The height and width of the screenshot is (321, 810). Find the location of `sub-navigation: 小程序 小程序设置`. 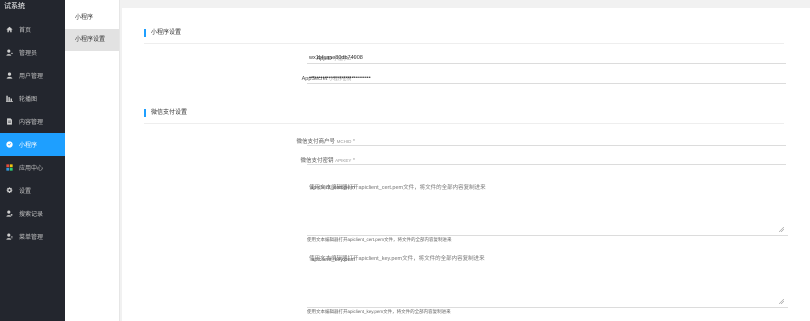

sub-navigation: 小程序 小程序设置 is located at coordinates (92, 160).